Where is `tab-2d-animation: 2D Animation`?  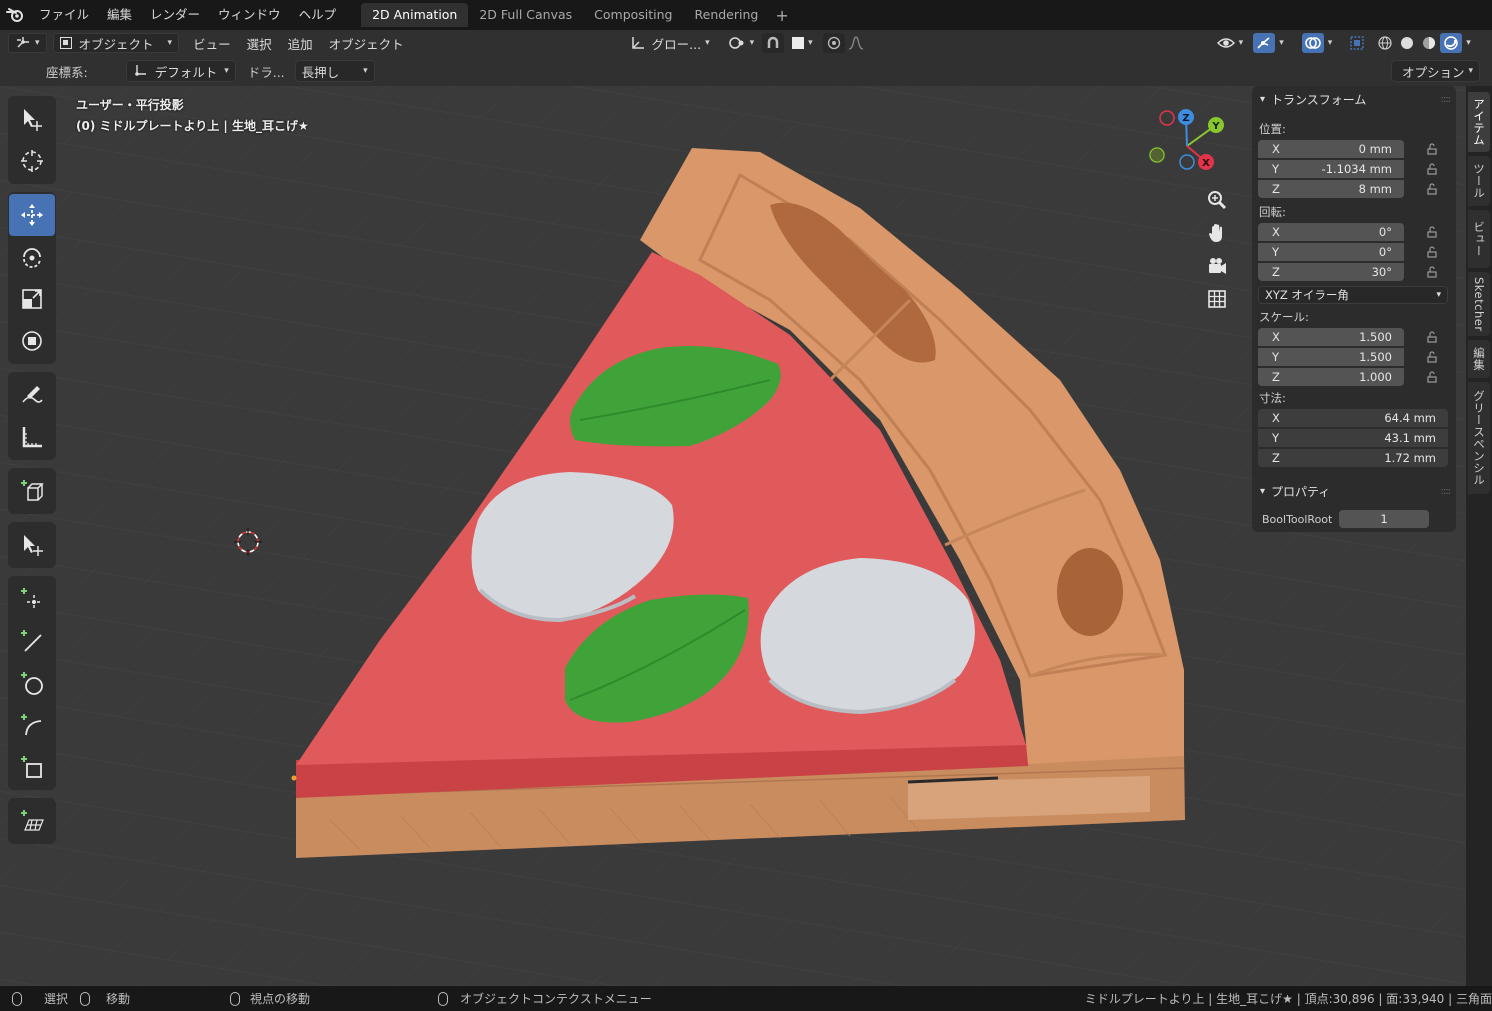
tab-2d-animation: 2D Animation is located at coordinates (415, 15).